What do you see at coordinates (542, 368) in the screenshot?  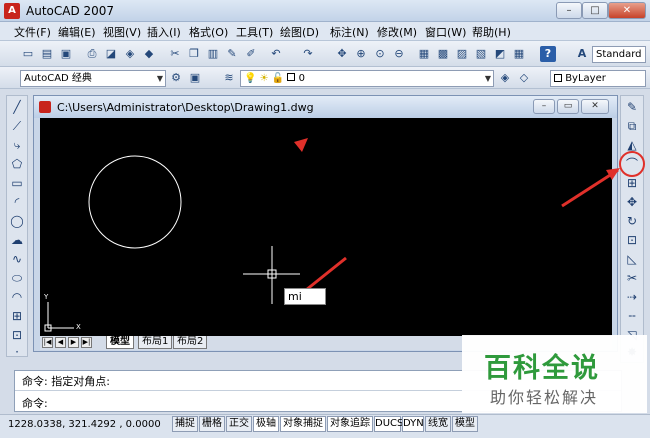 I see `watermark-title: 百科全说` at bounding box center [542, 368].